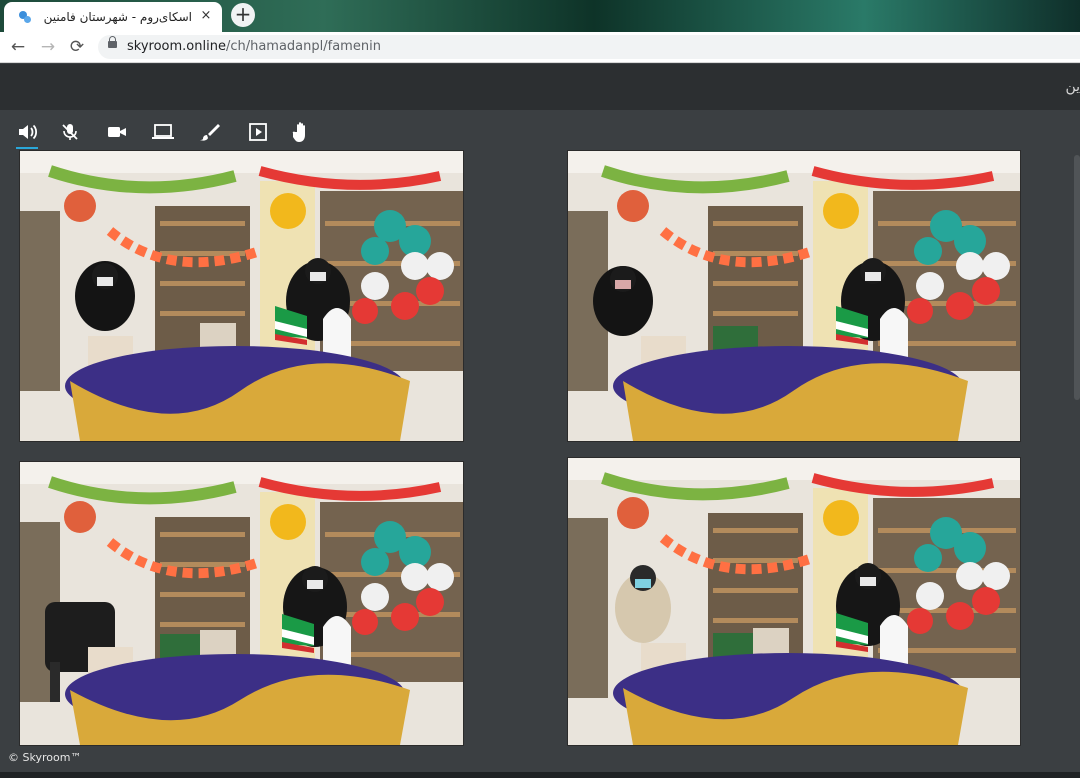 The width and height of the screenshot is (1080, 778). I want to click on bottom-strip, so click(540, 775).